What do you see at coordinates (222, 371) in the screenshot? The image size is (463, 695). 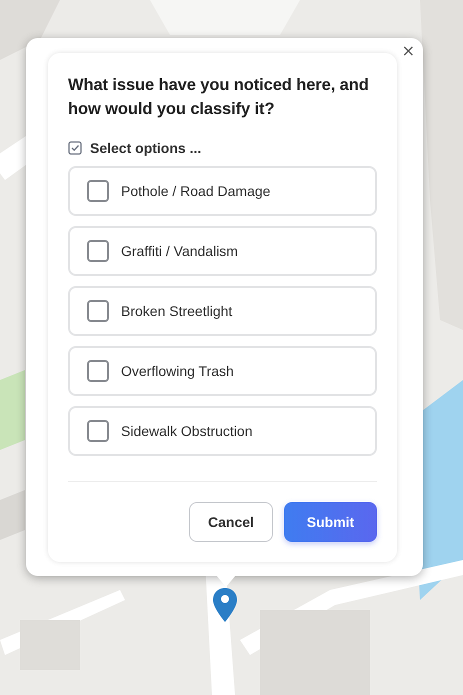 I see `option-row: Overflowing Trash` at bounding box center [222, 371].